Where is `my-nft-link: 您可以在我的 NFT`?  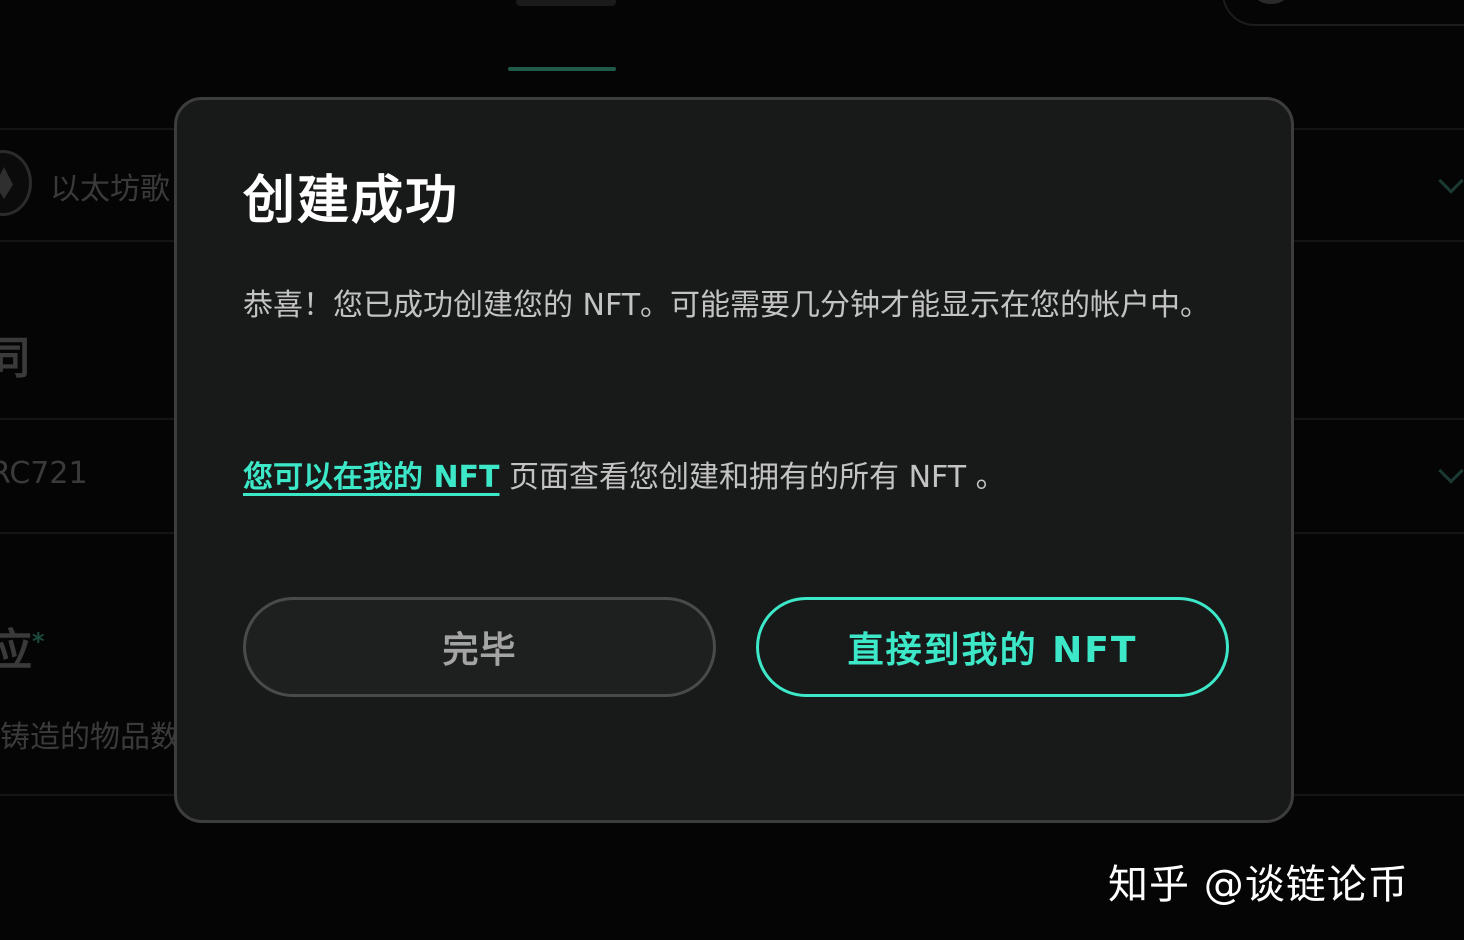 my-nft-link: 您可以在我的 NFT is located at coordinates (371, 477).